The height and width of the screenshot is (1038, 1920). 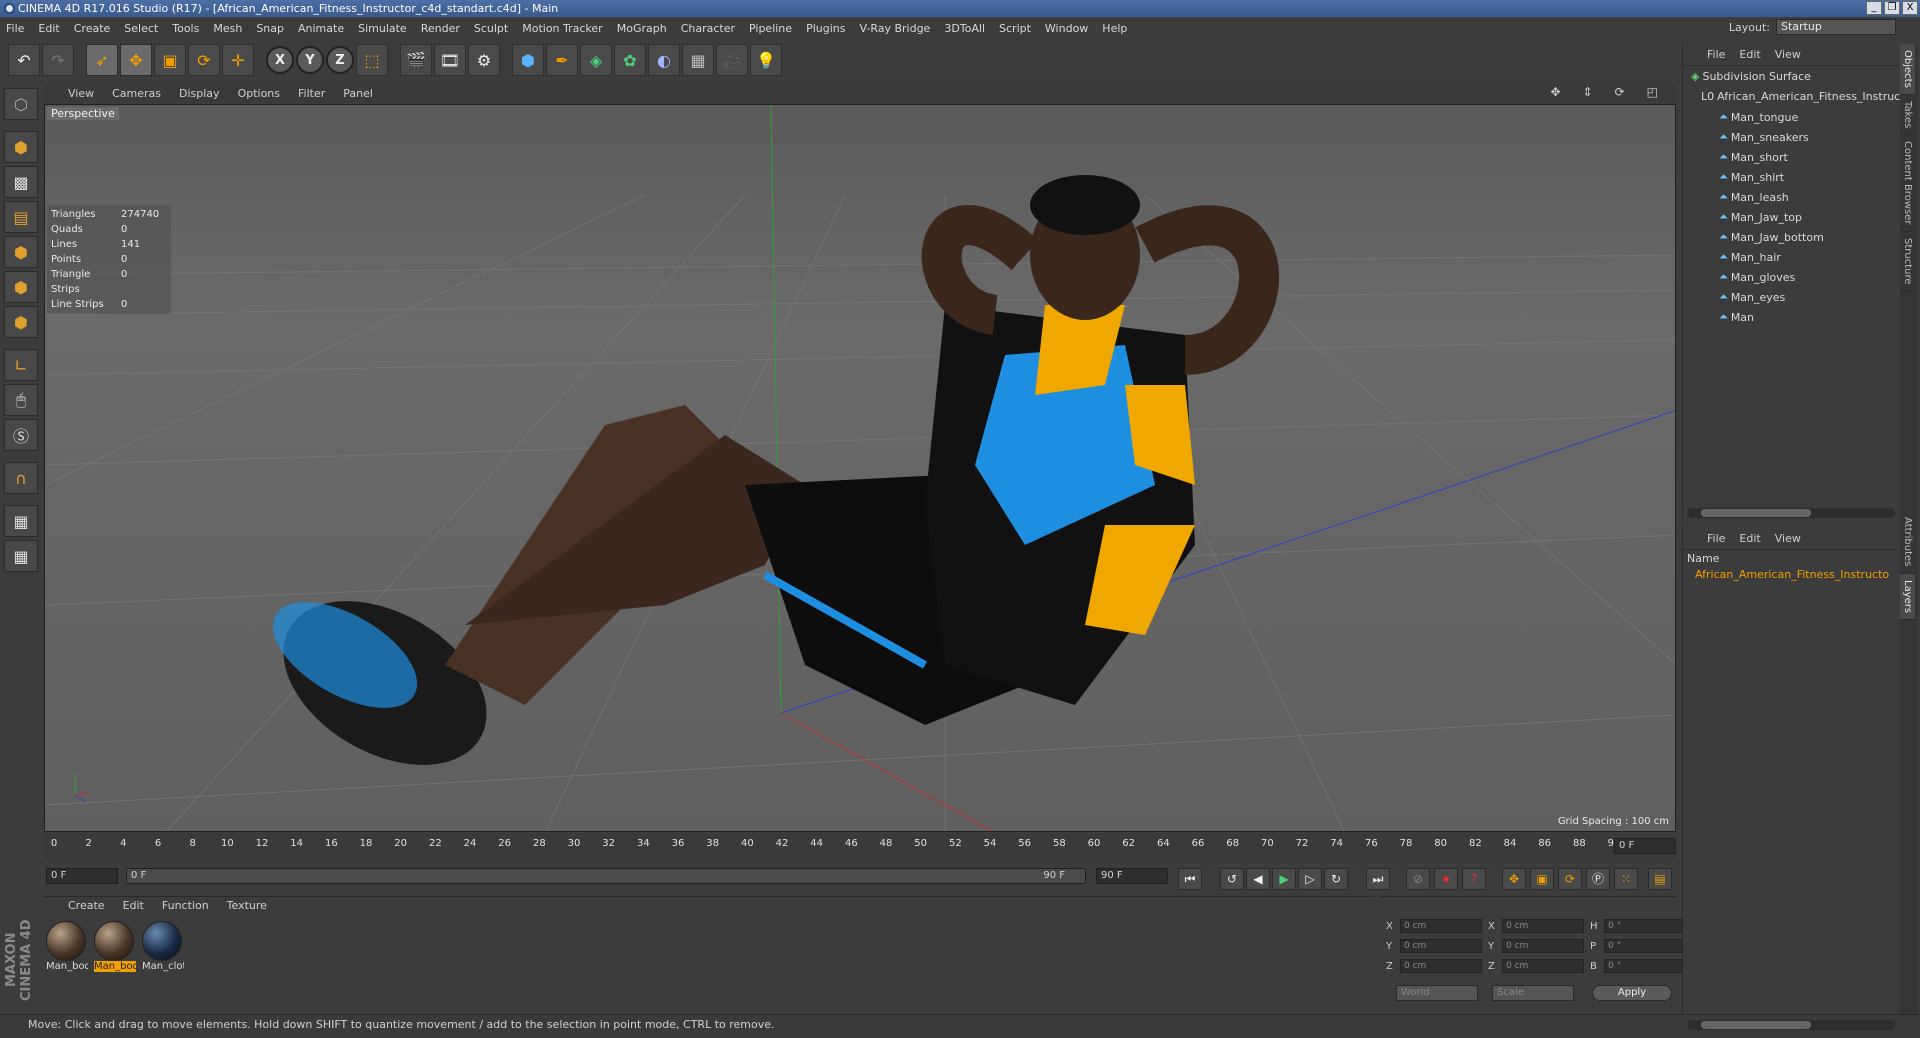 I want to click on x-axis-lock-icon: X, so click(x=280, y=60).